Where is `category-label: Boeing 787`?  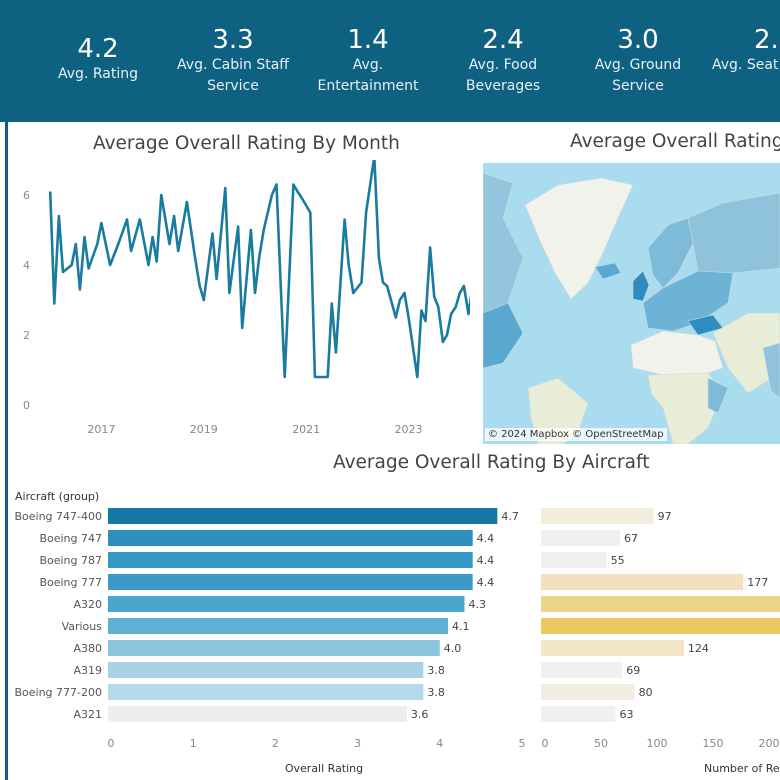
category-label: Boeing 787 is located at coordinates (70, 560).